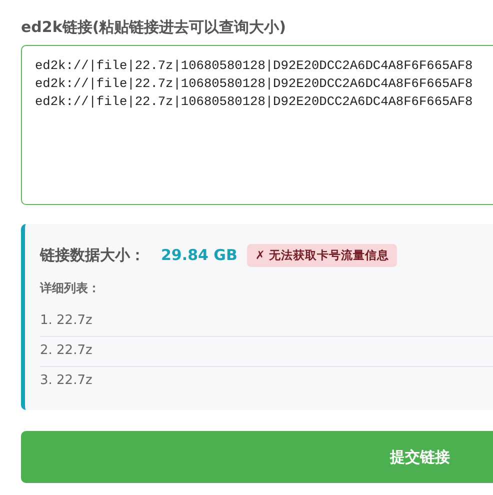 The width and height of the screenshot is (493, 495). Describe the element at coordinates (154, 27) in the screenshot. I see `field-label: ed2k链接(粘贴链接进去可以查询大小)` at that location.